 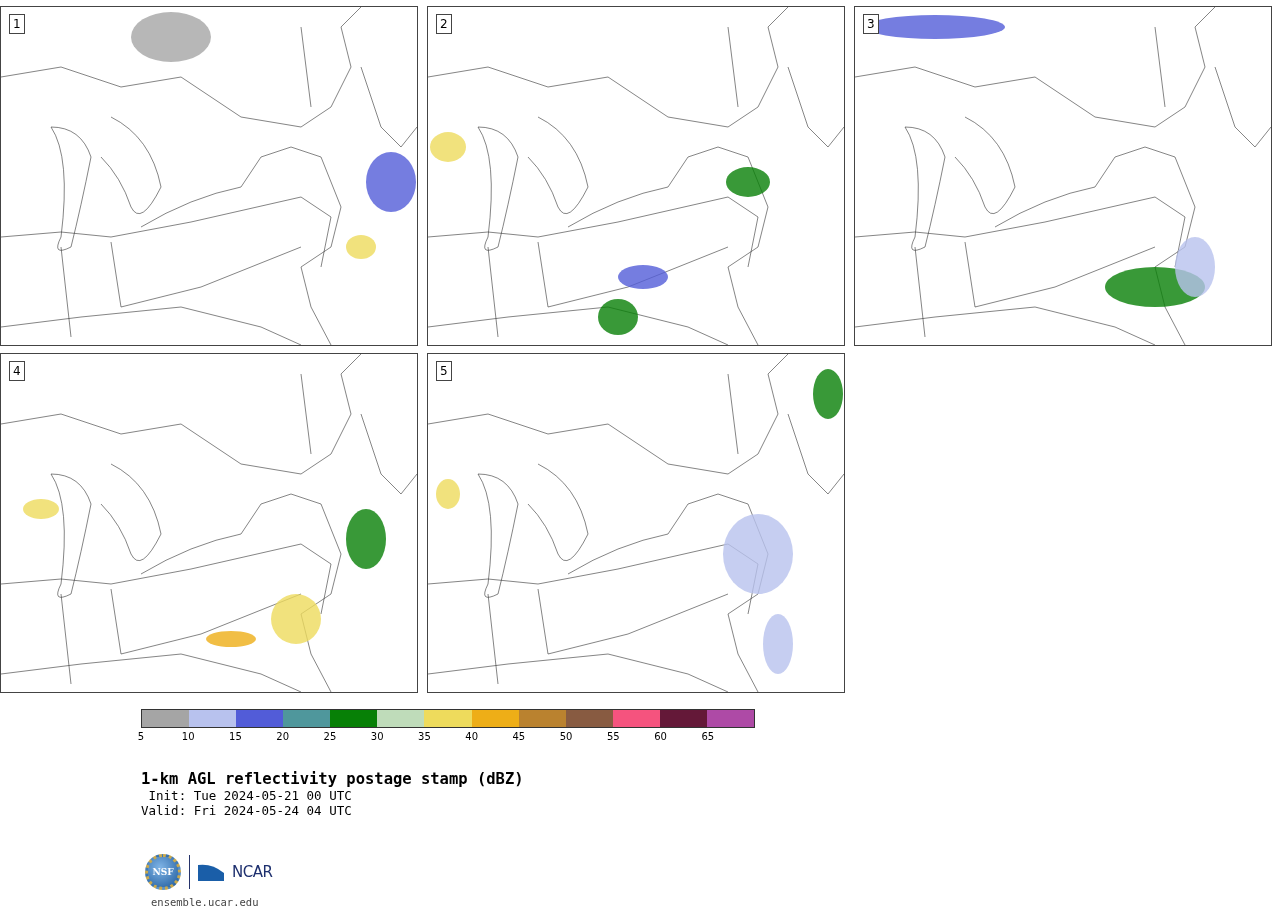 What do you see at coordinates (871, 24) in the screenshot?
I see `panel-number: 3` at bounding box center [871, 24].